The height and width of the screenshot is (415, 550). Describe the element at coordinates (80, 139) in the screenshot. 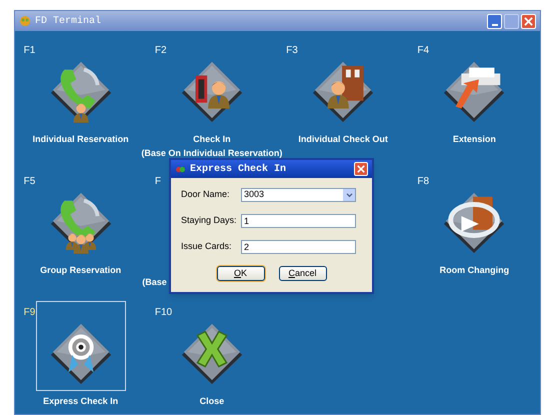

I see `tile-label: Individual Reservation` at that location.